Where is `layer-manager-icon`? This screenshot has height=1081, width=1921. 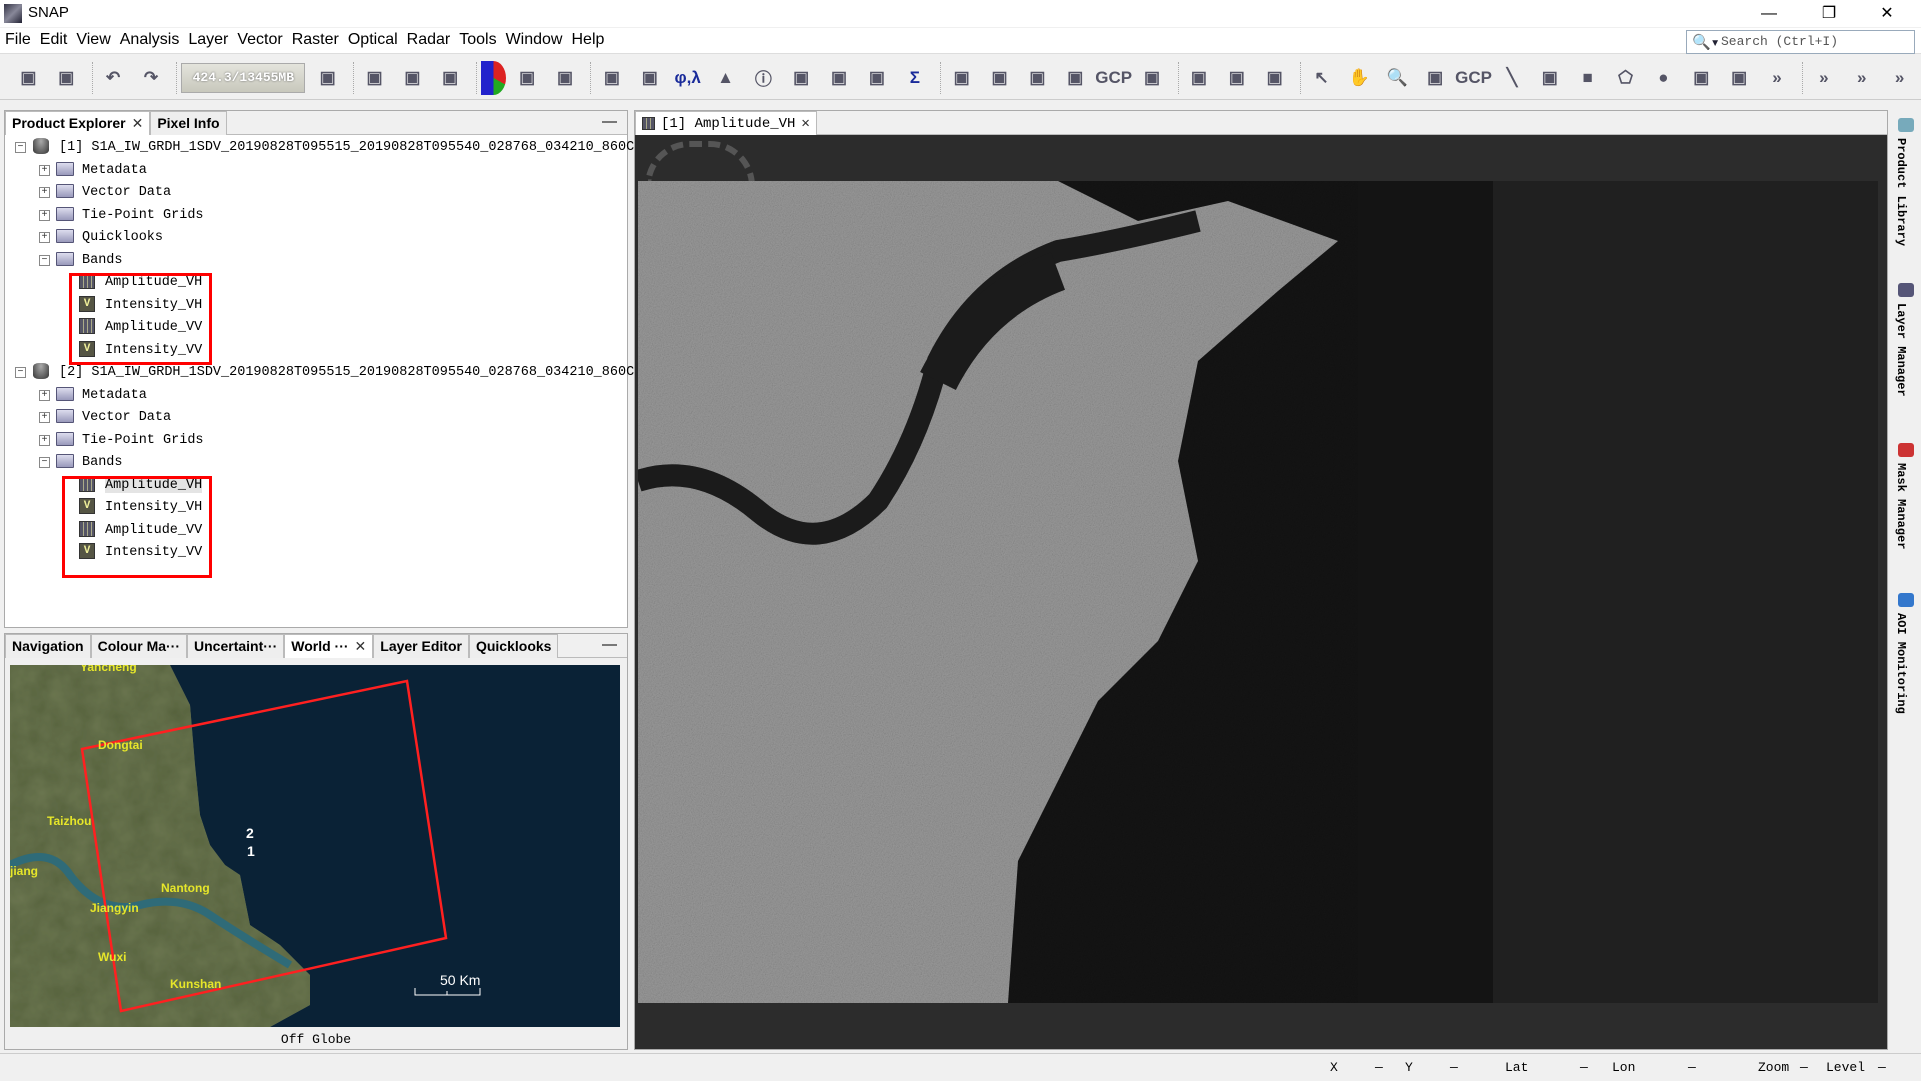 layer-manager-icon is located at coordinates (1906, 290).